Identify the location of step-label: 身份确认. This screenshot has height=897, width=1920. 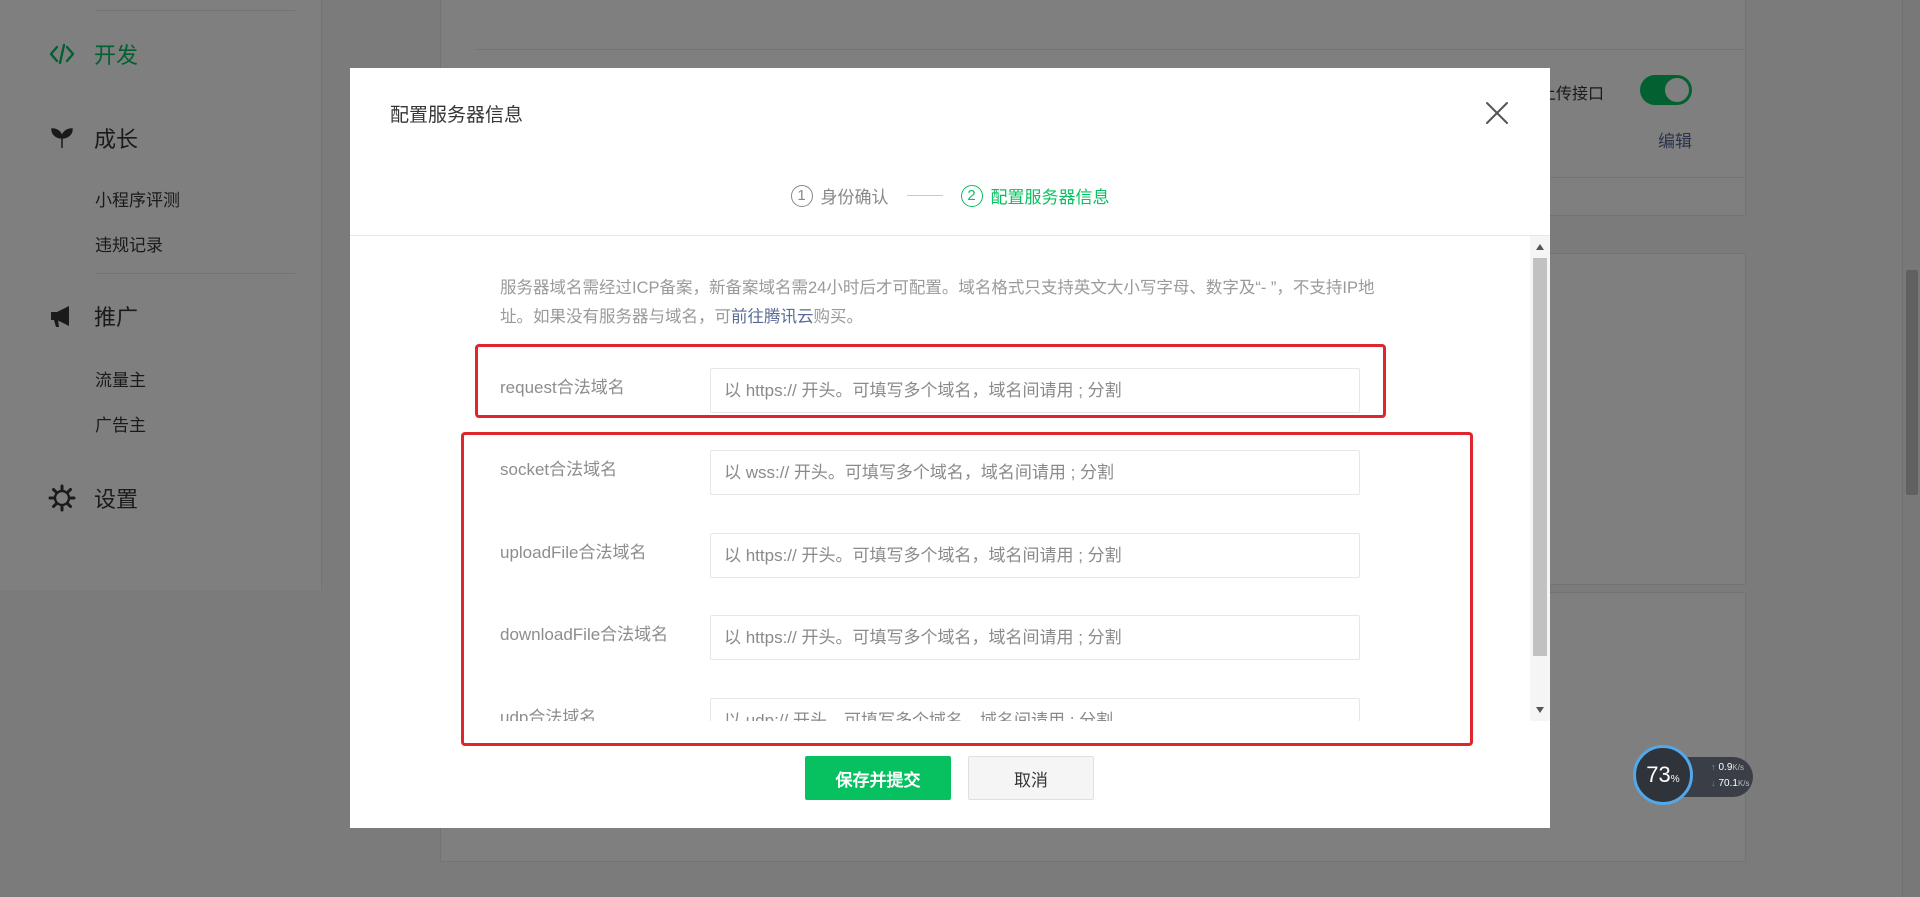
(854, 197).